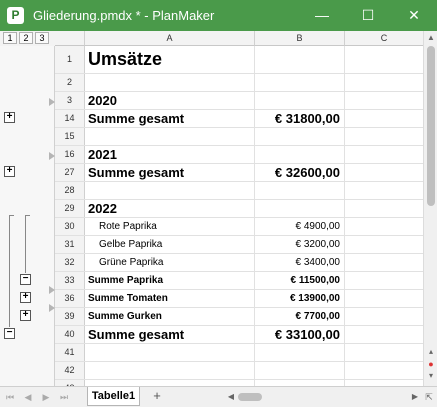 This screenshot has height=407, width=437. I want to click on prev-sheet-icon: ◀, so click(28, 397).